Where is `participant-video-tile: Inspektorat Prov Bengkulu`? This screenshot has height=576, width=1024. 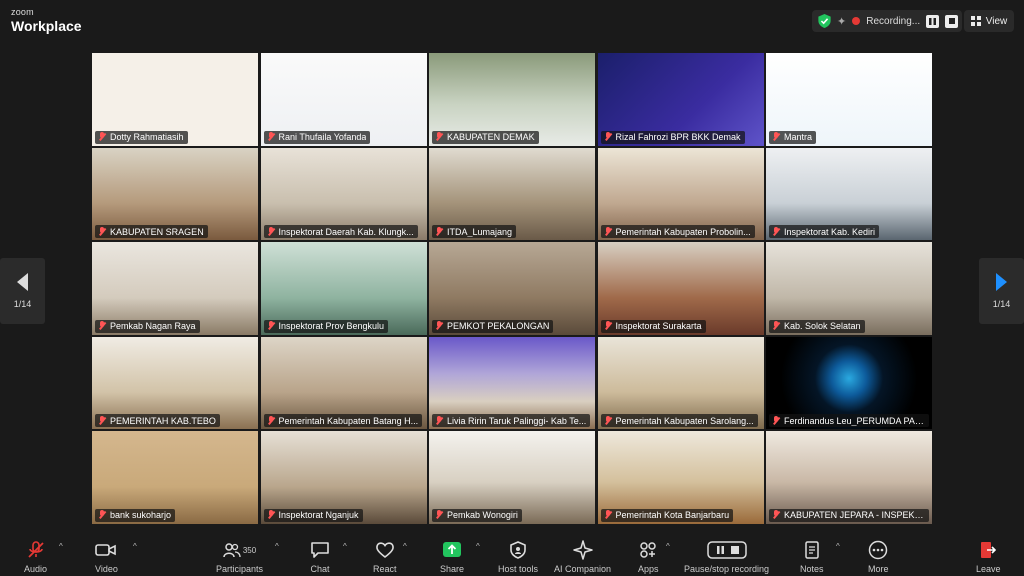
participant-video-tile: Inspektorat Prov Bengkulu is located at coordinates (343, 288).